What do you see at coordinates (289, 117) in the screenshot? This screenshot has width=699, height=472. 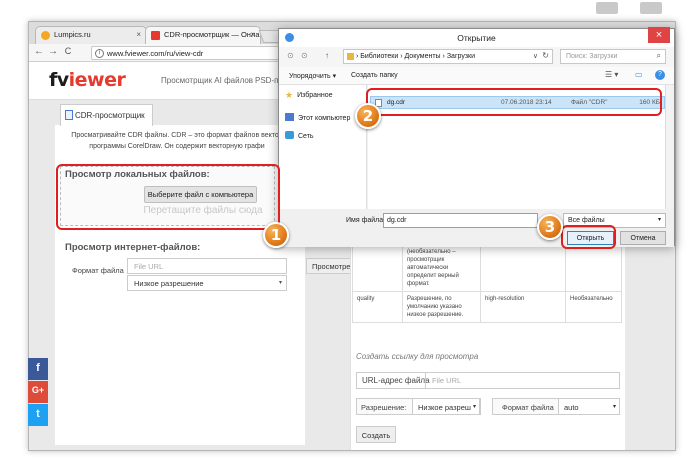 I see `computer-icon` at bounding box center [289, 117].